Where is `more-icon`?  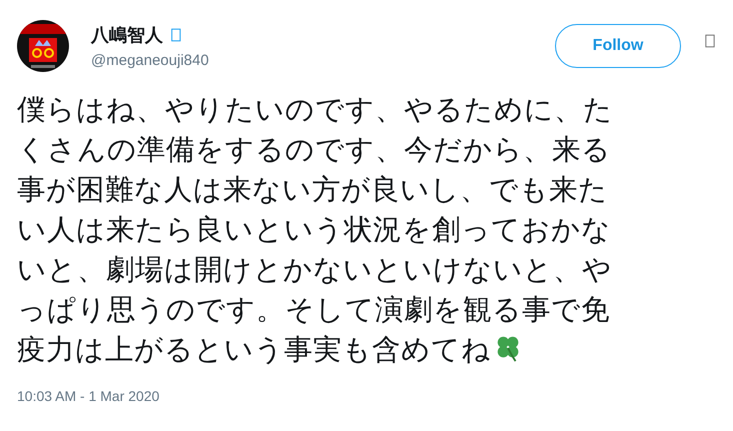
more-icon is located at coordinates (710, 41).